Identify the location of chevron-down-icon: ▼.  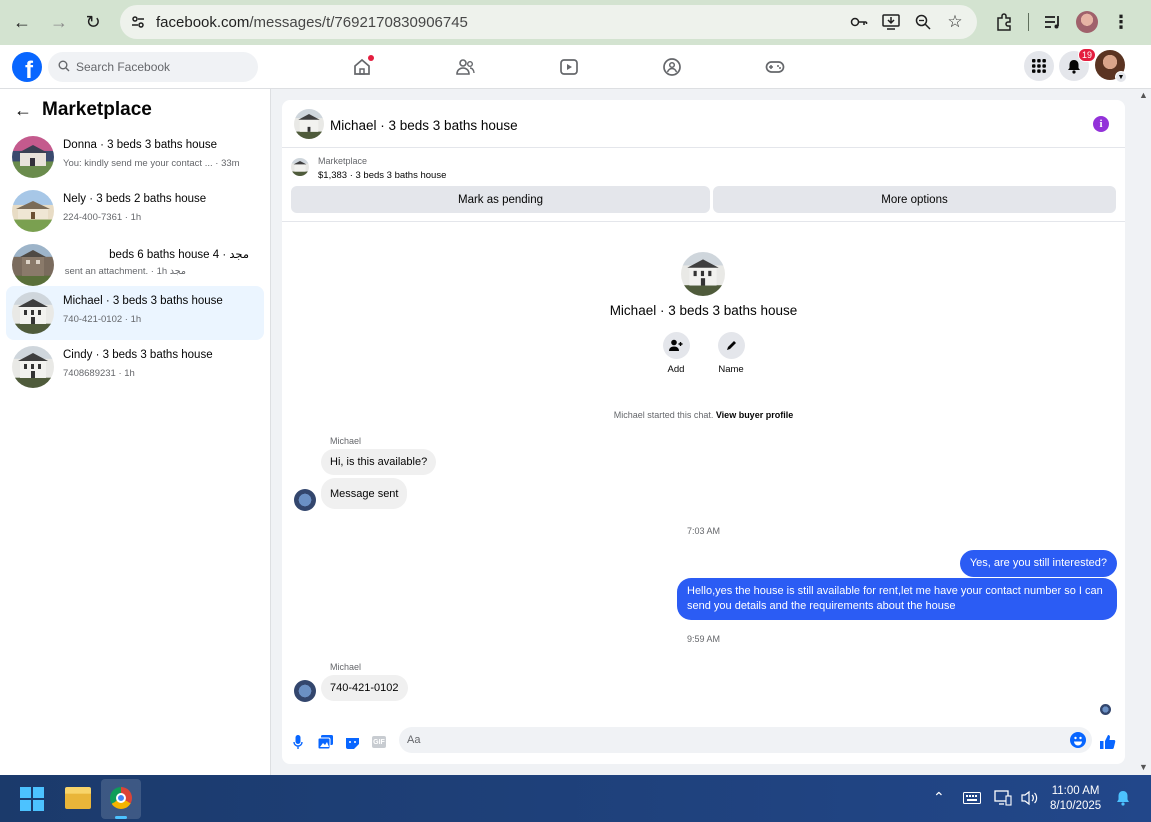
(1121, 77).